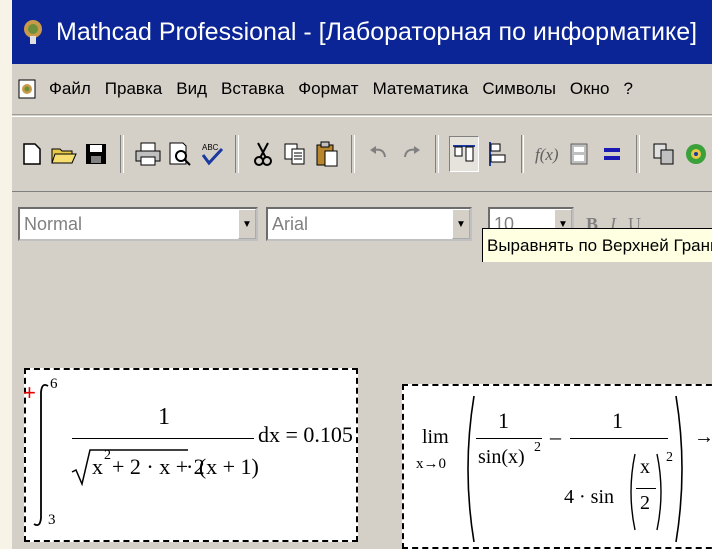 Image resolution: width=712 pixels, height=549 pixels. What do you see at coordinates (191, 89) in the screenshot?
I see `menu-view: Вид` at bounding box center [191, 89].